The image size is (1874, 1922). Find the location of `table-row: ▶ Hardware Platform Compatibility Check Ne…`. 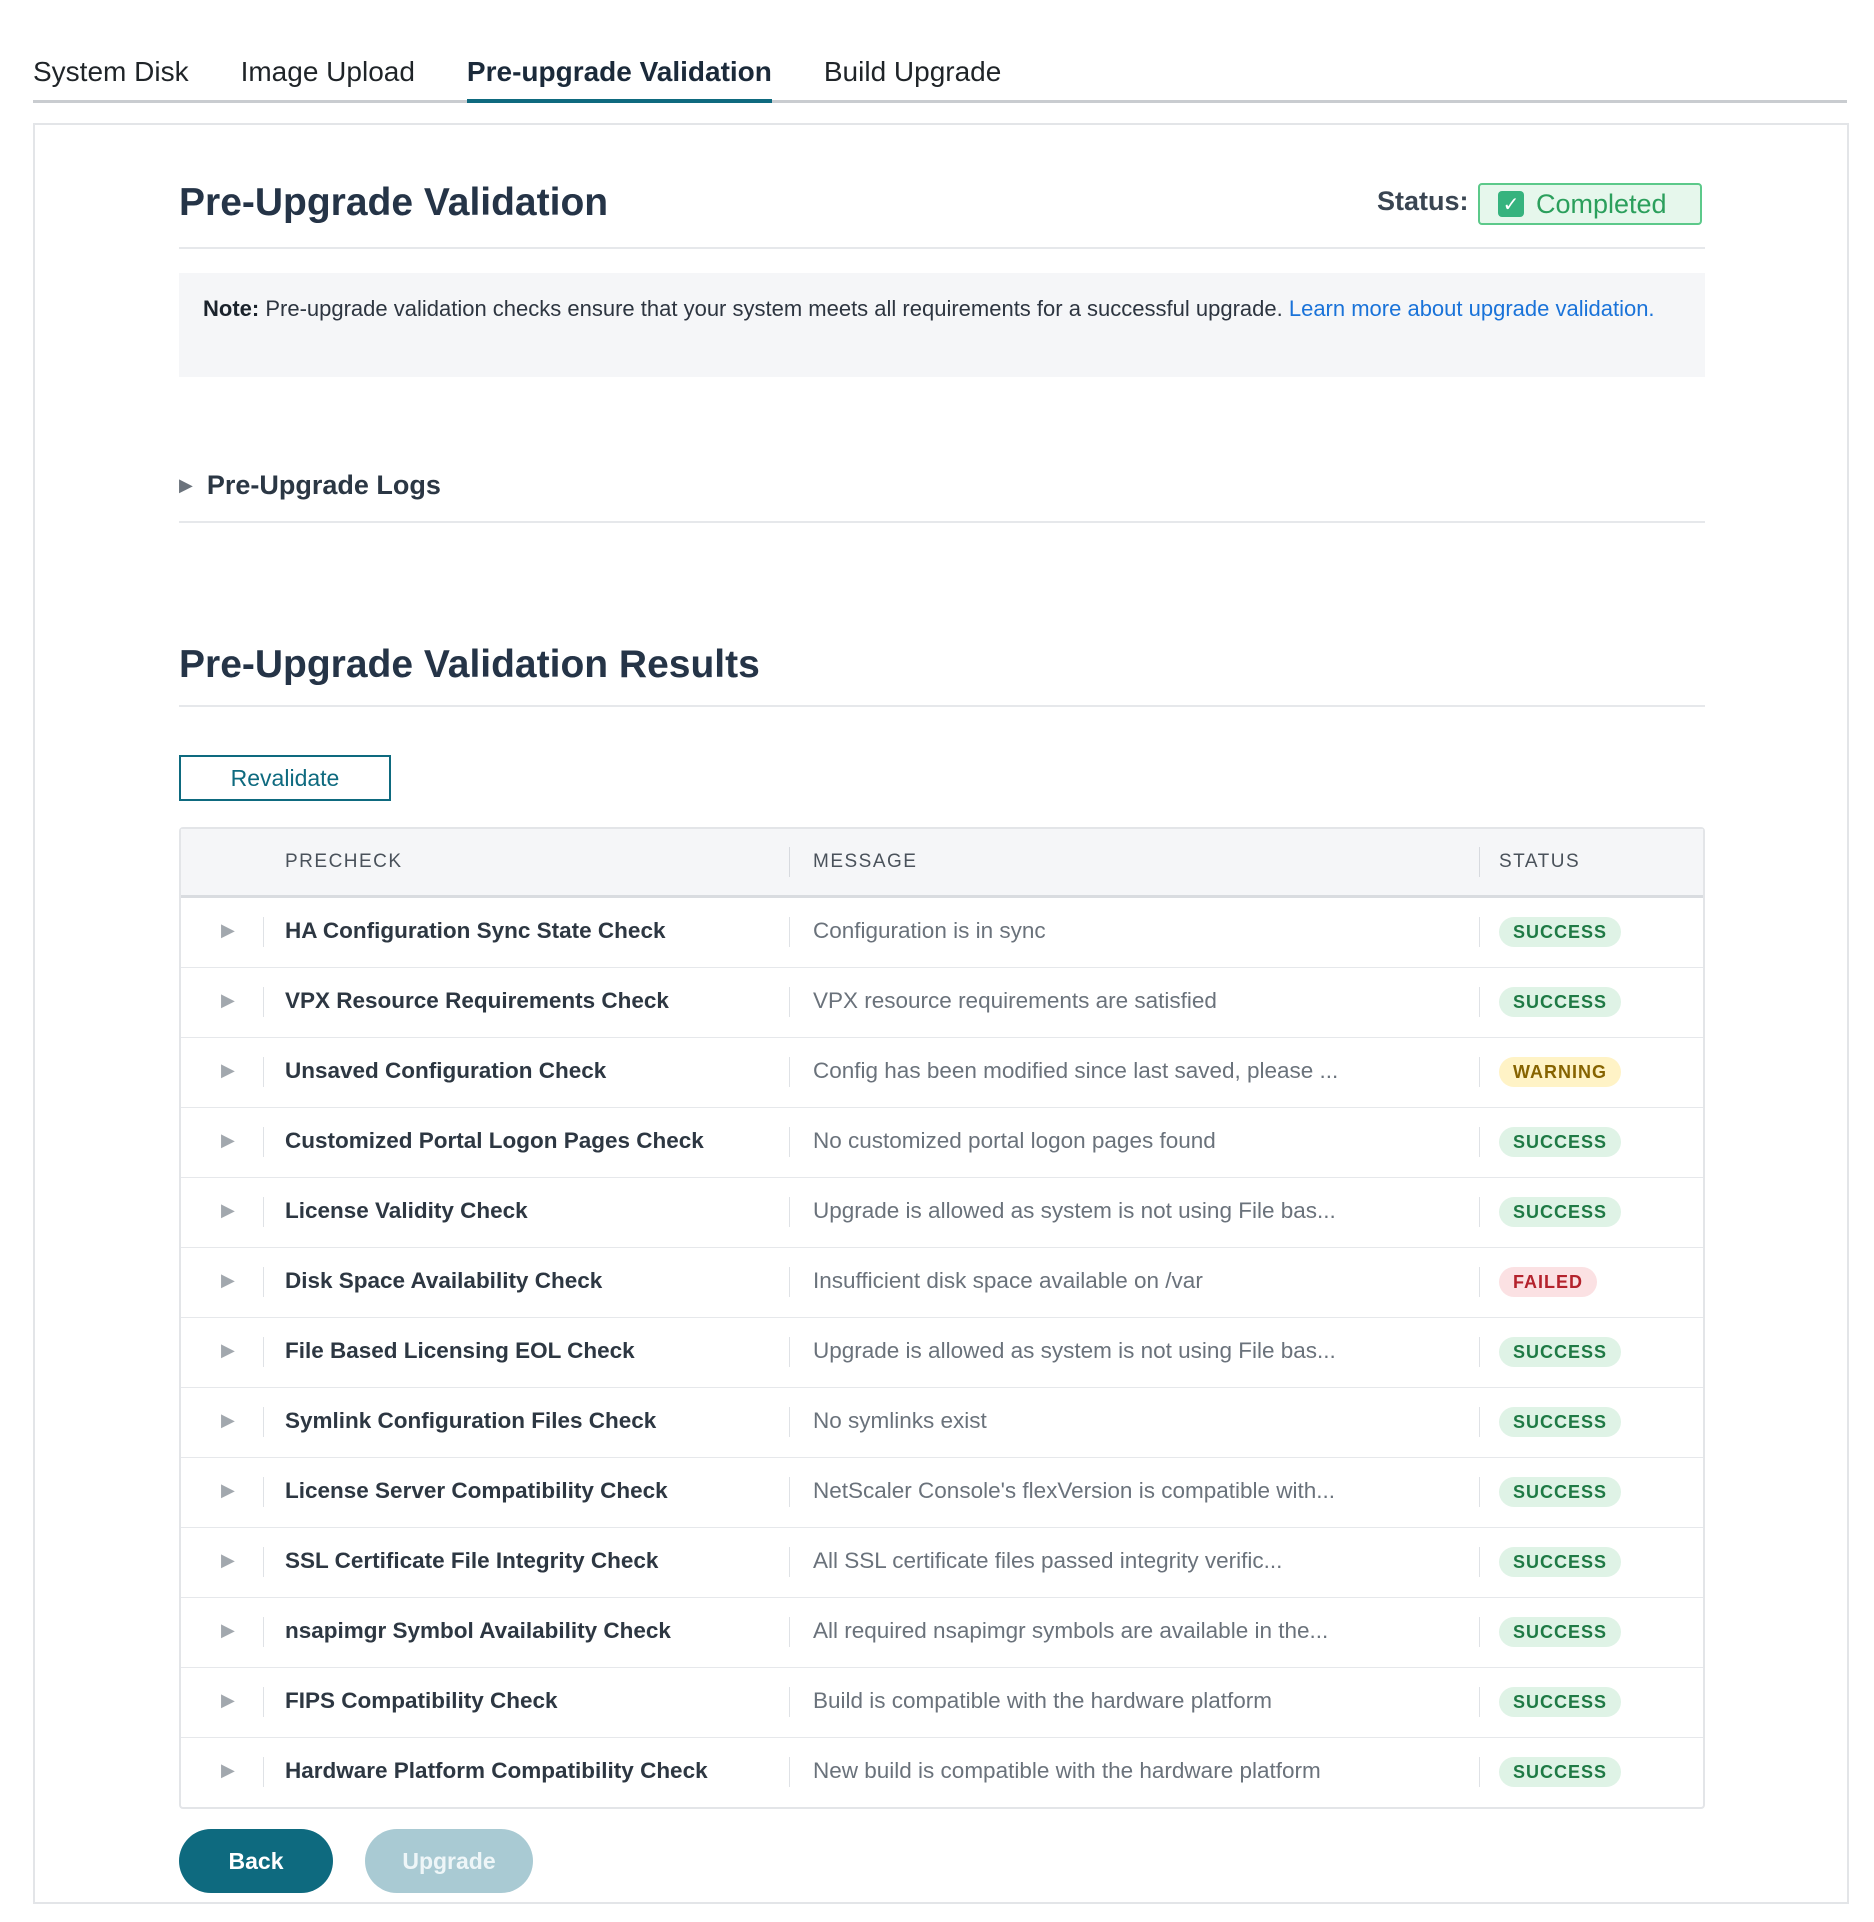

table-row: ▶ Hardware Platform Compatibility Check Ne… is located at coordinates (942, 1772).